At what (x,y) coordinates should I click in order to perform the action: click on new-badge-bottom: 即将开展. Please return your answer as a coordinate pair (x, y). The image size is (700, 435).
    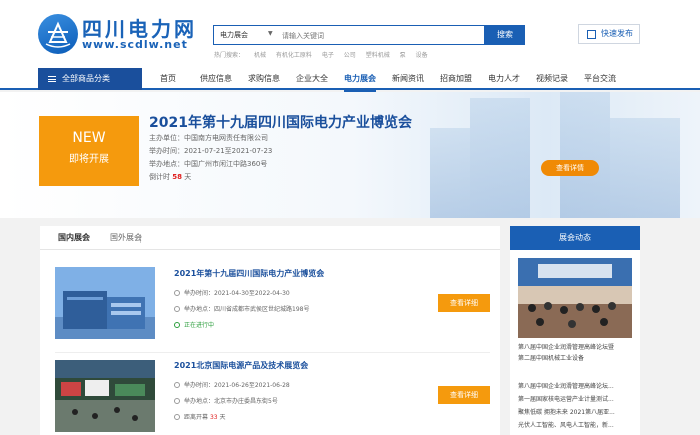
    Looking at the image, I should click on (89, 159).